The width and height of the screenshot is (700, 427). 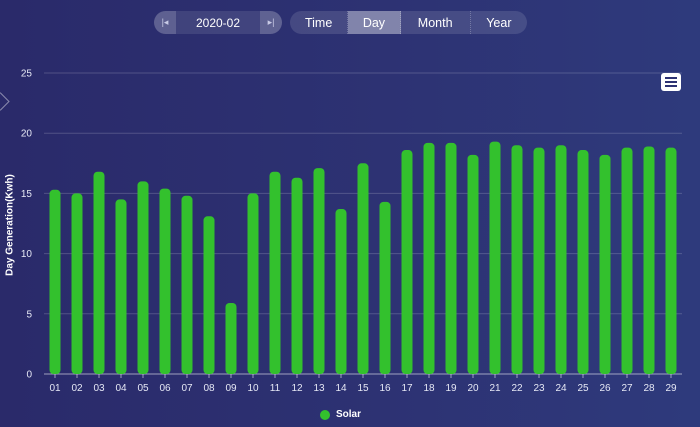 What do you see at coordinates (165, 388) in the screenshot?
I see `x-tick-label: 06` at bounding box center [165, 388].